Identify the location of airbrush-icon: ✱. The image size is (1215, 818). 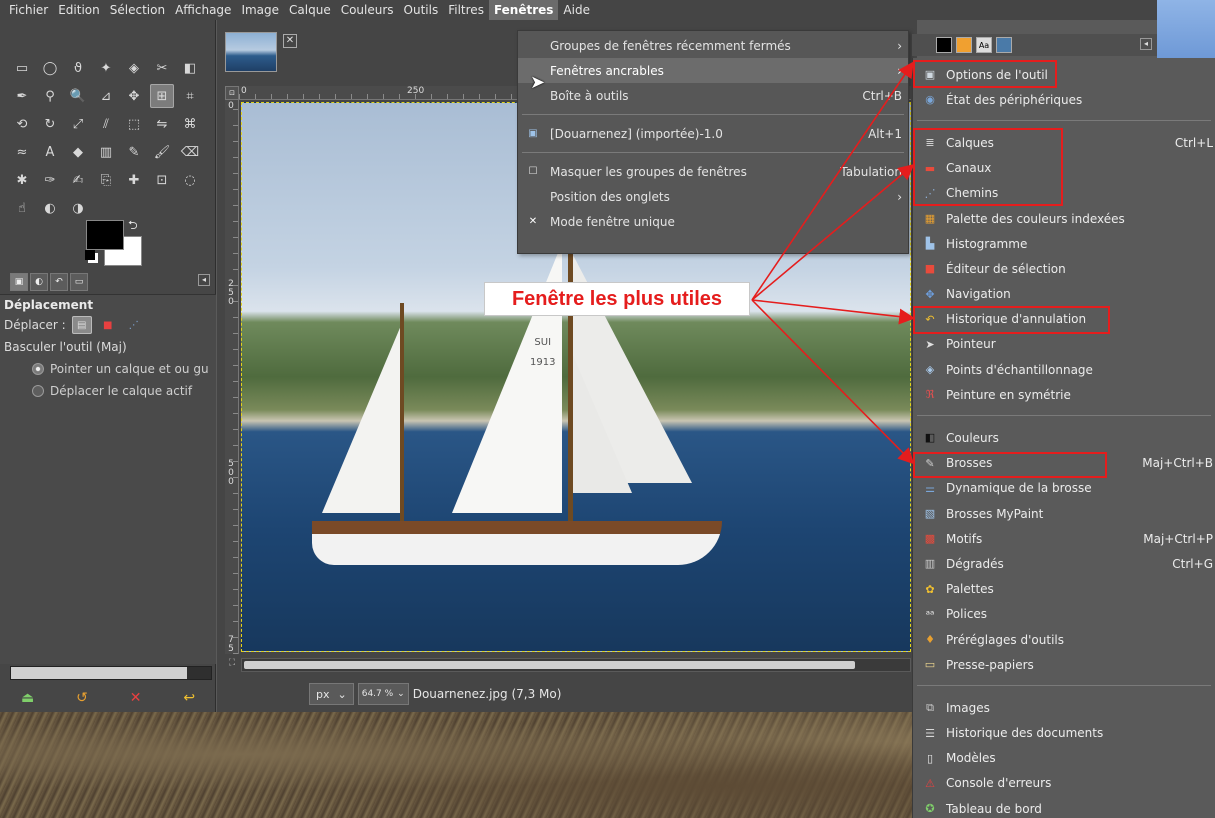
(22, 180).